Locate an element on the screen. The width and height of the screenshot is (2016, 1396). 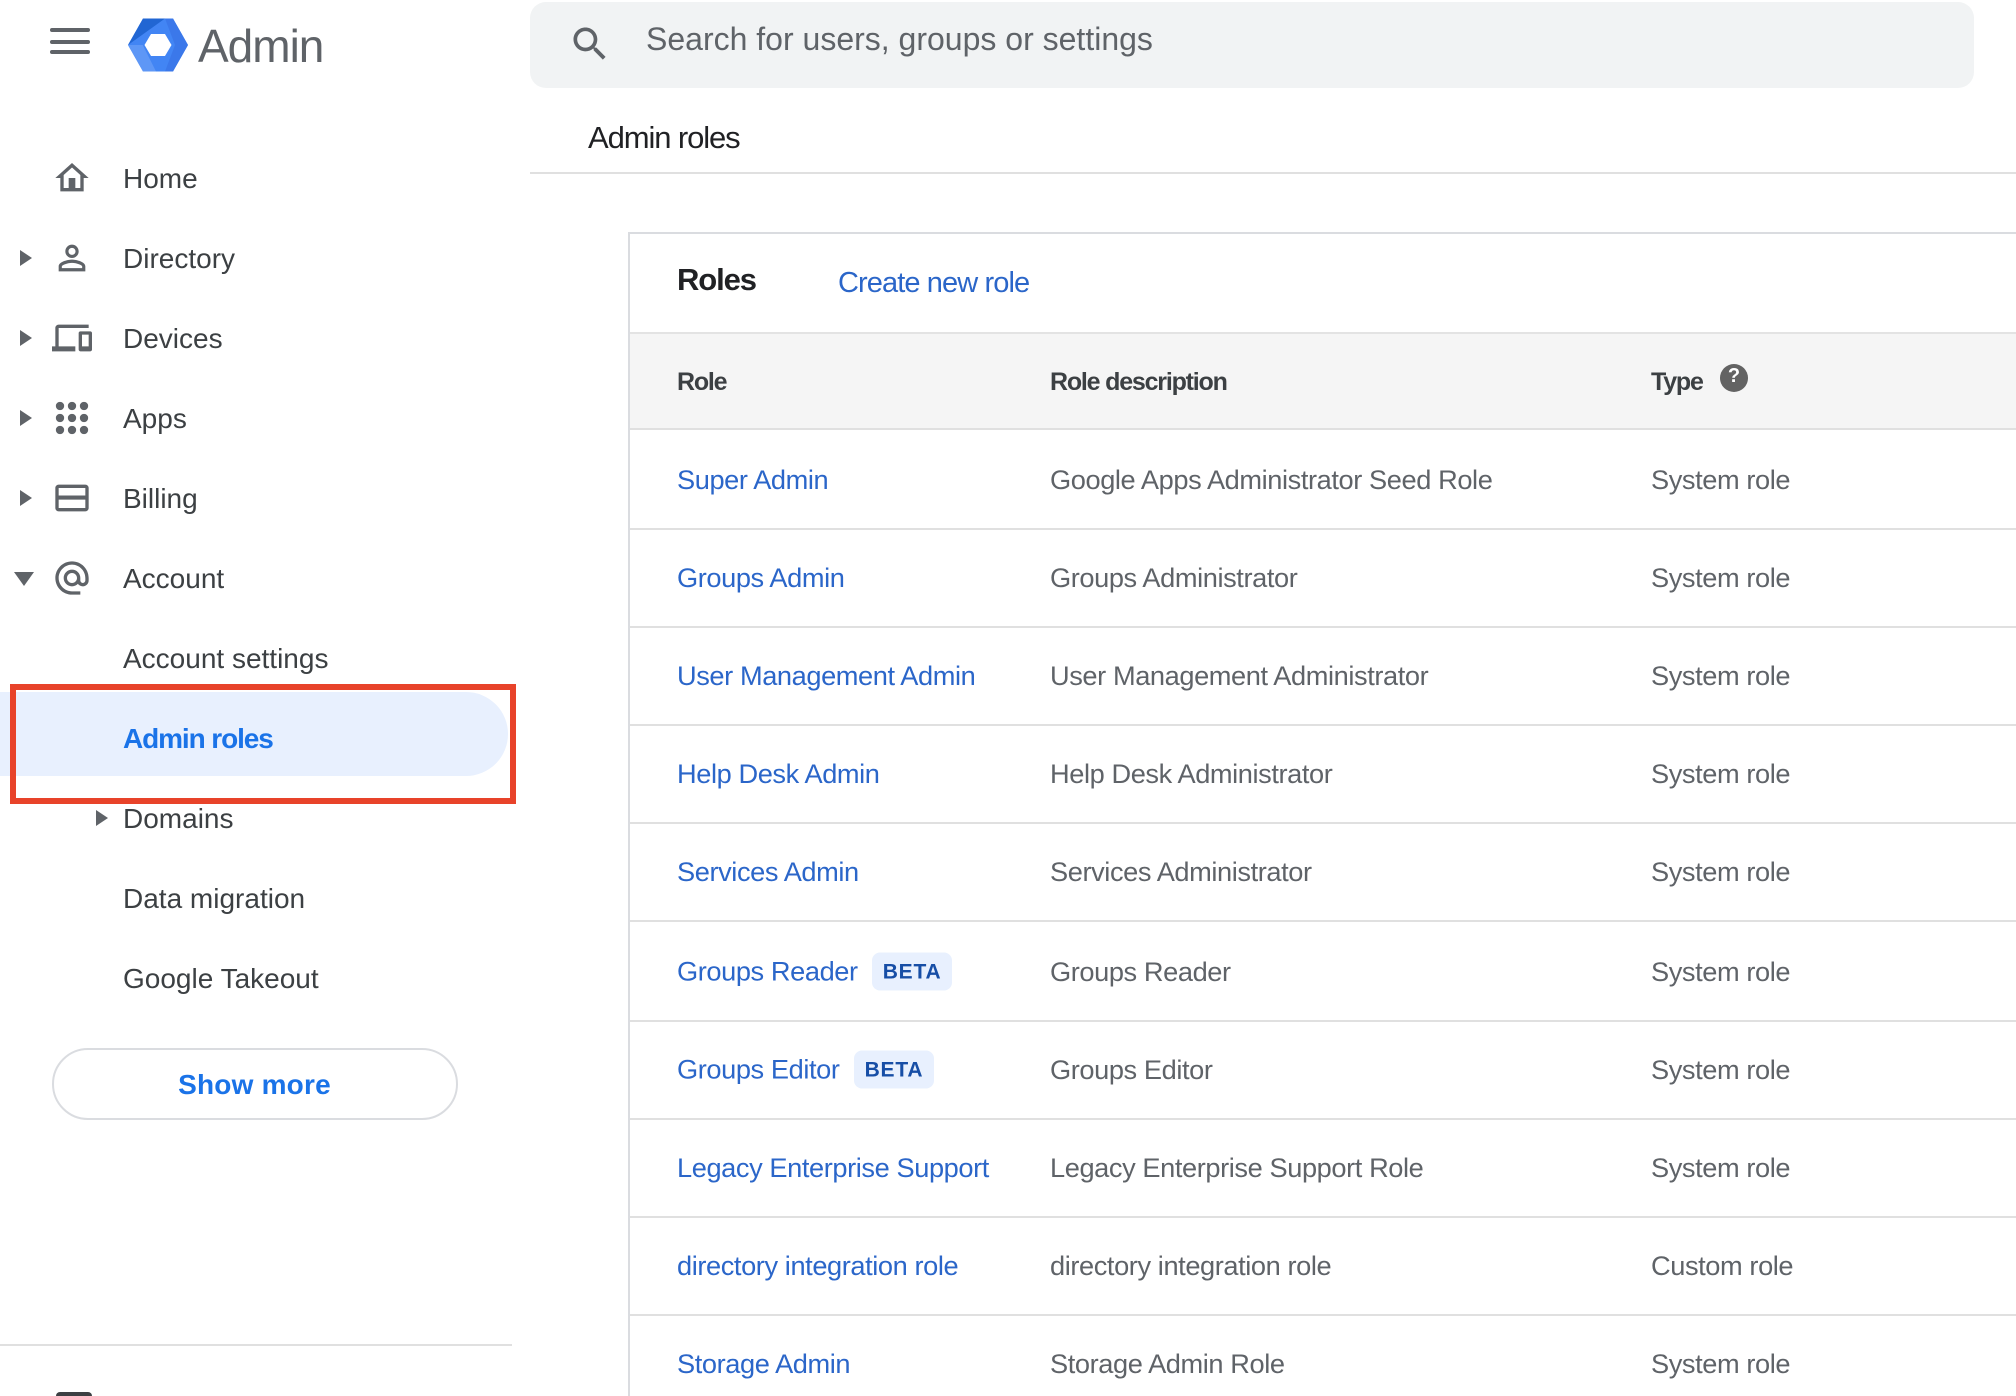
column-header-role: Role is located at coordinates (702, 382).